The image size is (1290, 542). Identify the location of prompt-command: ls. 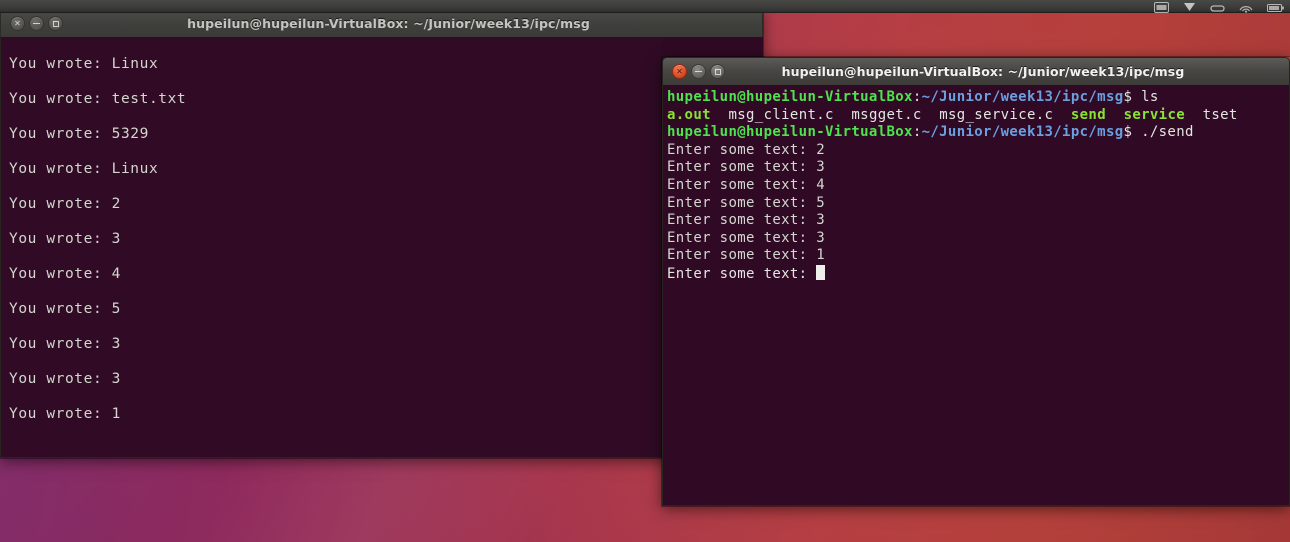
(1145, 97).